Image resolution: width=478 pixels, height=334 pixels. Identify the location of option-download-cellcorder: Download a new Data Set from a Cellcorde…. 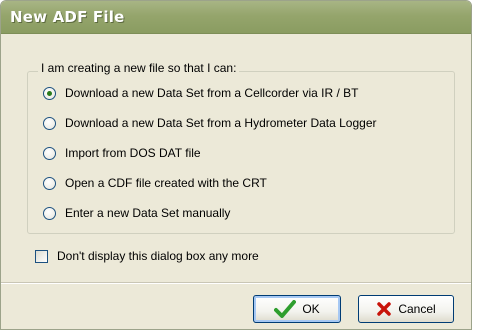
(200, 93).